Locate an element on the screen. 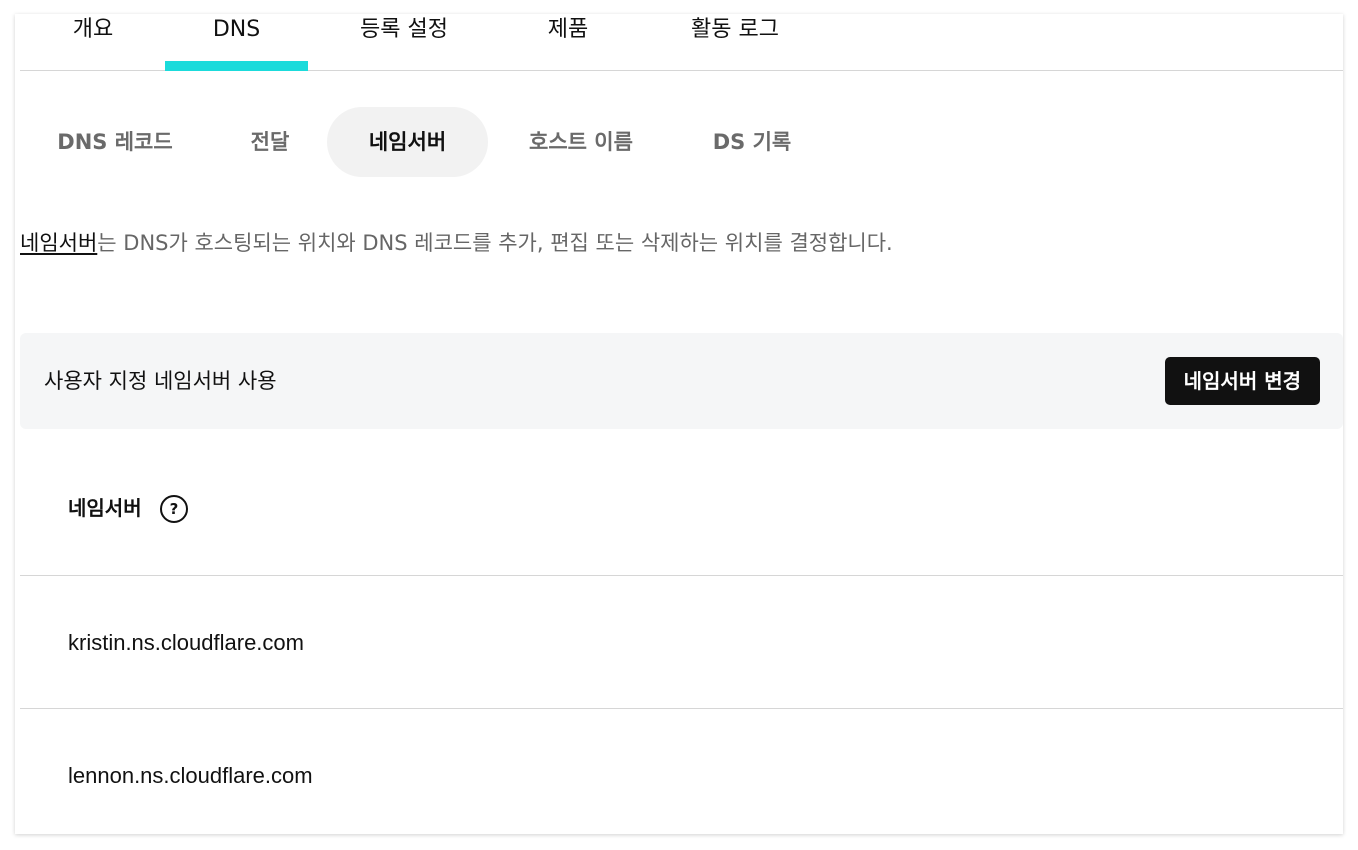 Image resolution: width=1358 pixels, height=850 pixels. custom-nameserver-panel: 사용자 지정 네임서버 사용 네임서버 변경 is located at coordinates (681, 381).